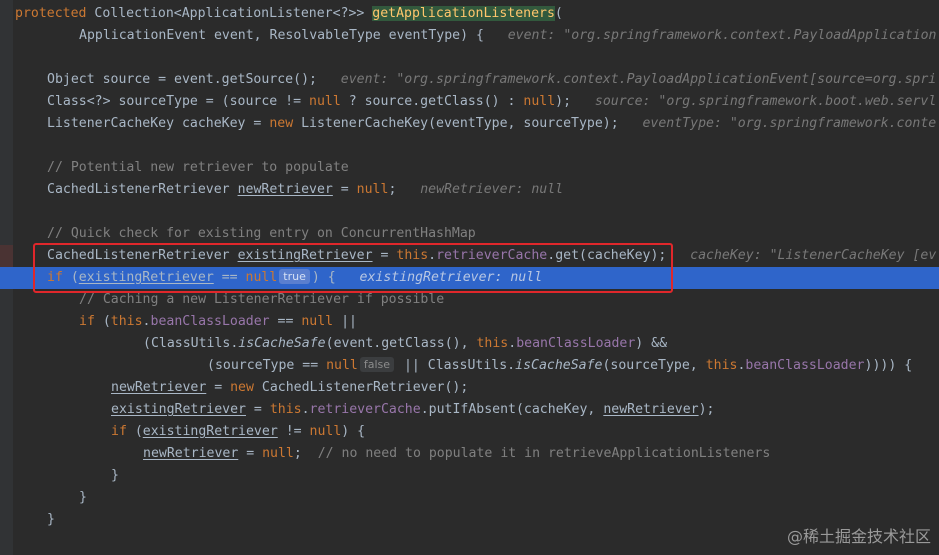  I want to click on code-token: ListenerCacheKey(eventType, sourceType);, so click(464, 123).